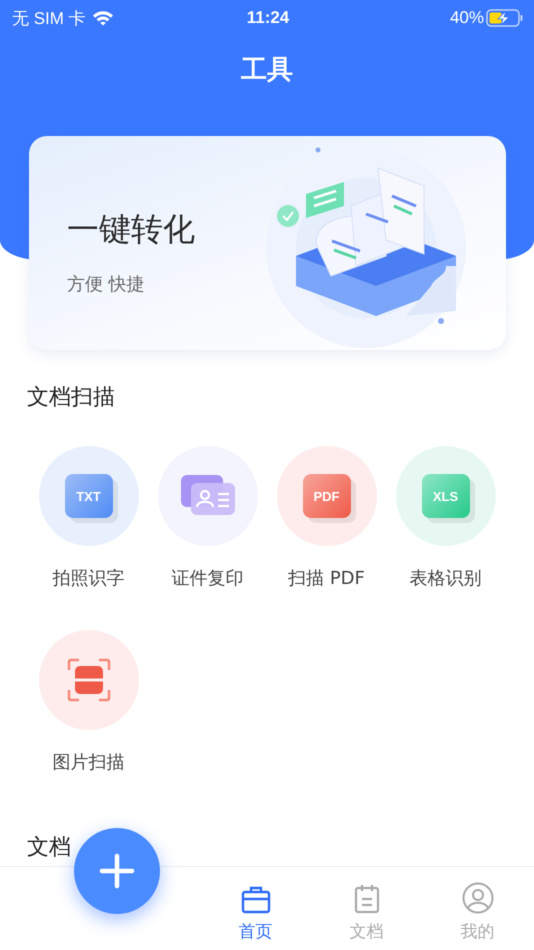 This screenshot has height=950, width=534. Describe the element at coordinates (49, 19) in the screenshot. I see `carrier-text: 无 SIM 卡` at that location.